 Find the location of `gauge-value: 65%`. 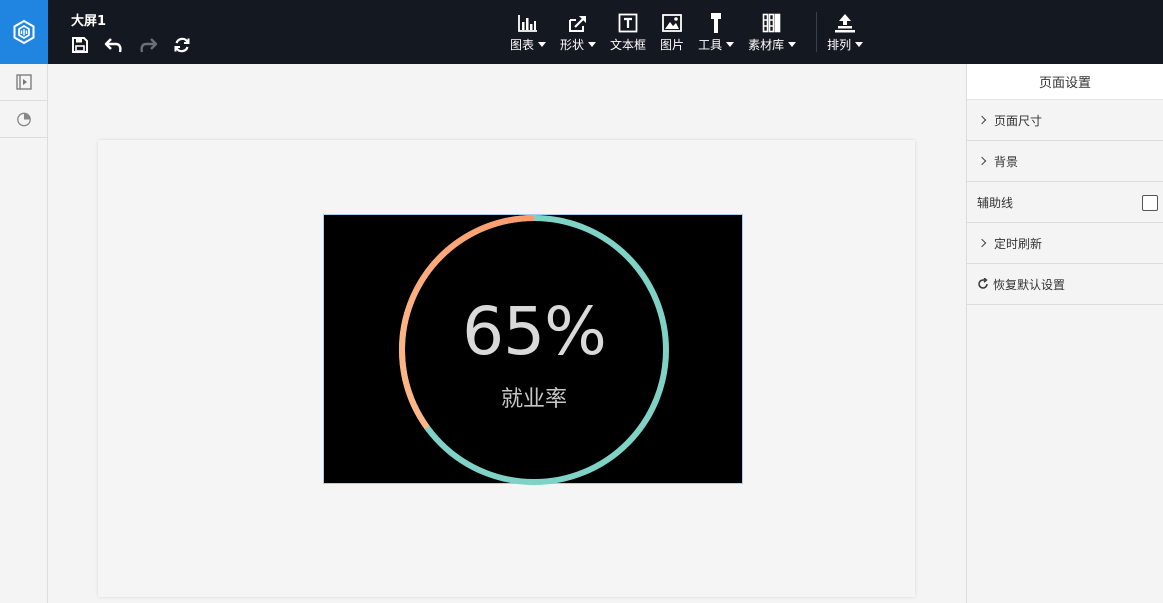

gauge-value: 65% is located at coordinates (534, 331).